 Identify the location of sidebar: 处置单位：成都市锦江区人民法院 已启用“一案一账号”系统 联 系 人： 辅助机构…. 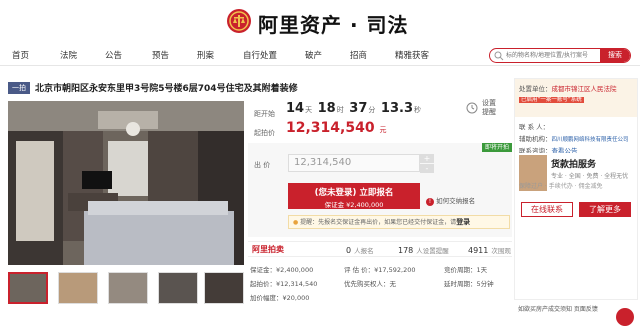
(576, 189).